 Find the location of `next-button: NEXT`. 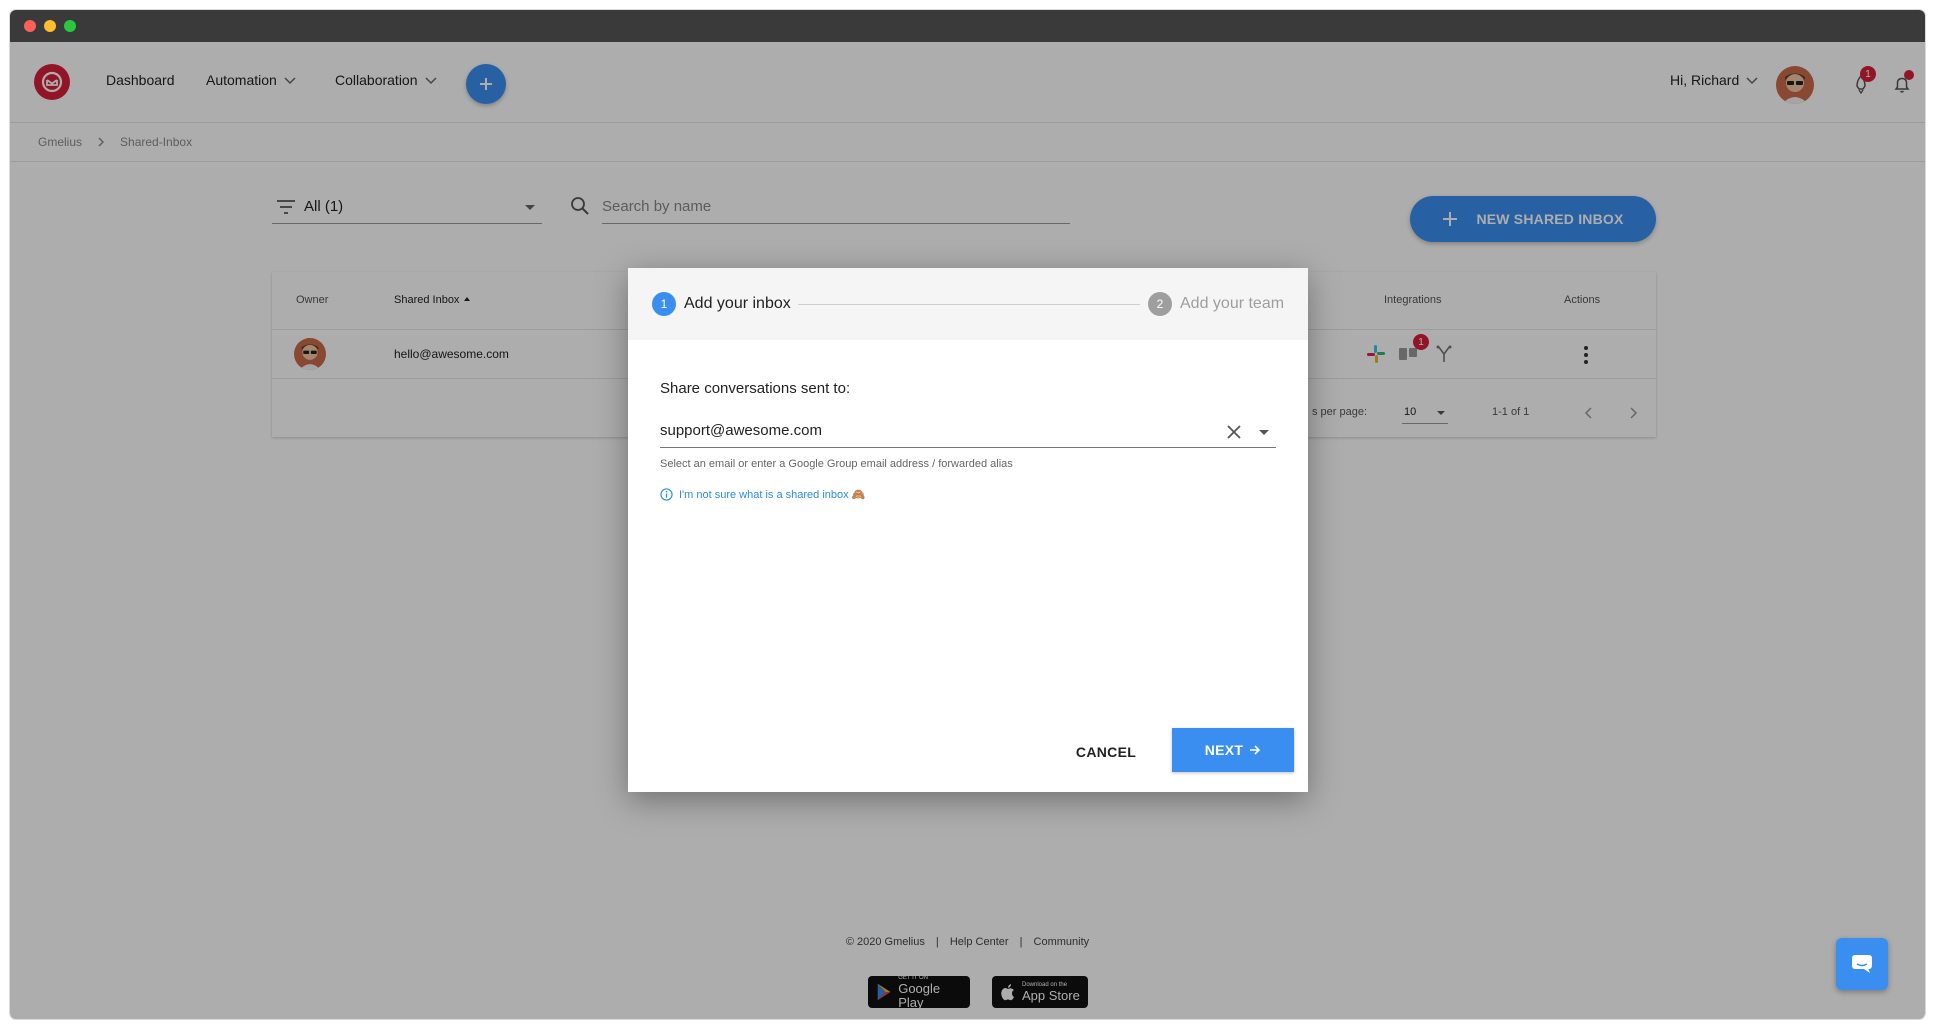

next-button: NEXT is located at coordinates (1233, 750).